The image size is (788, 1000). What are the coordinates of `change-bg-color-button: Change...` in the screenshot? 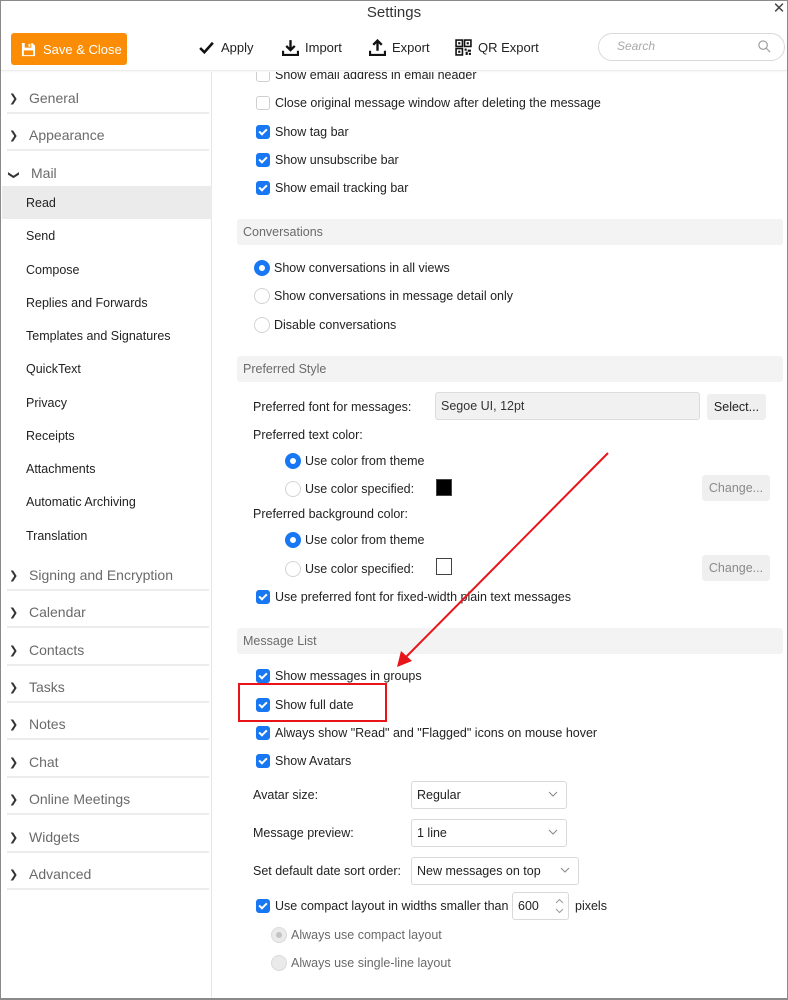 It's located at (736, 568).